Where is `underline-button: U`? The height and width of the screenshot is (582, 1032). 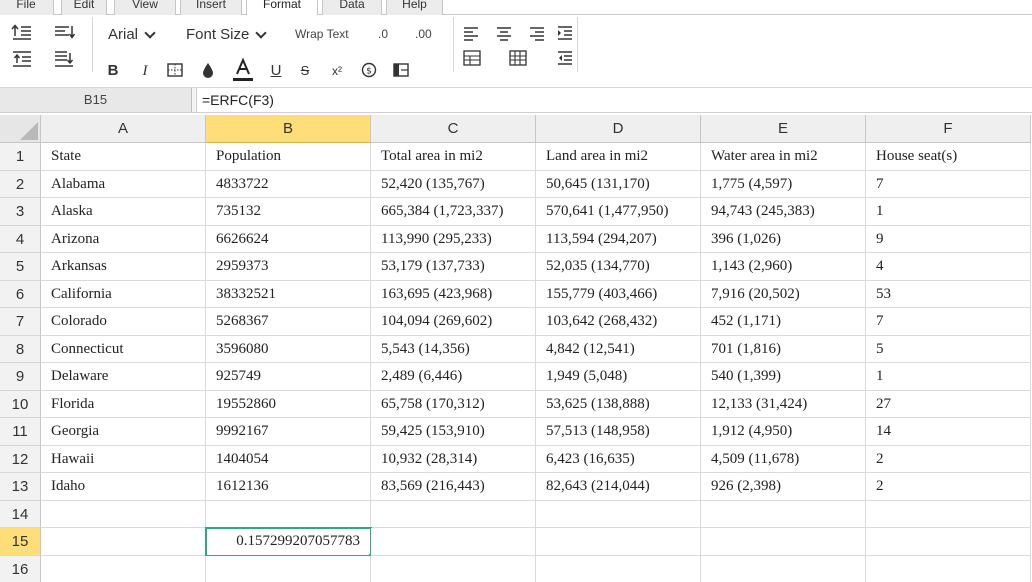 underline-button: U is located at coordinates (276, 71).